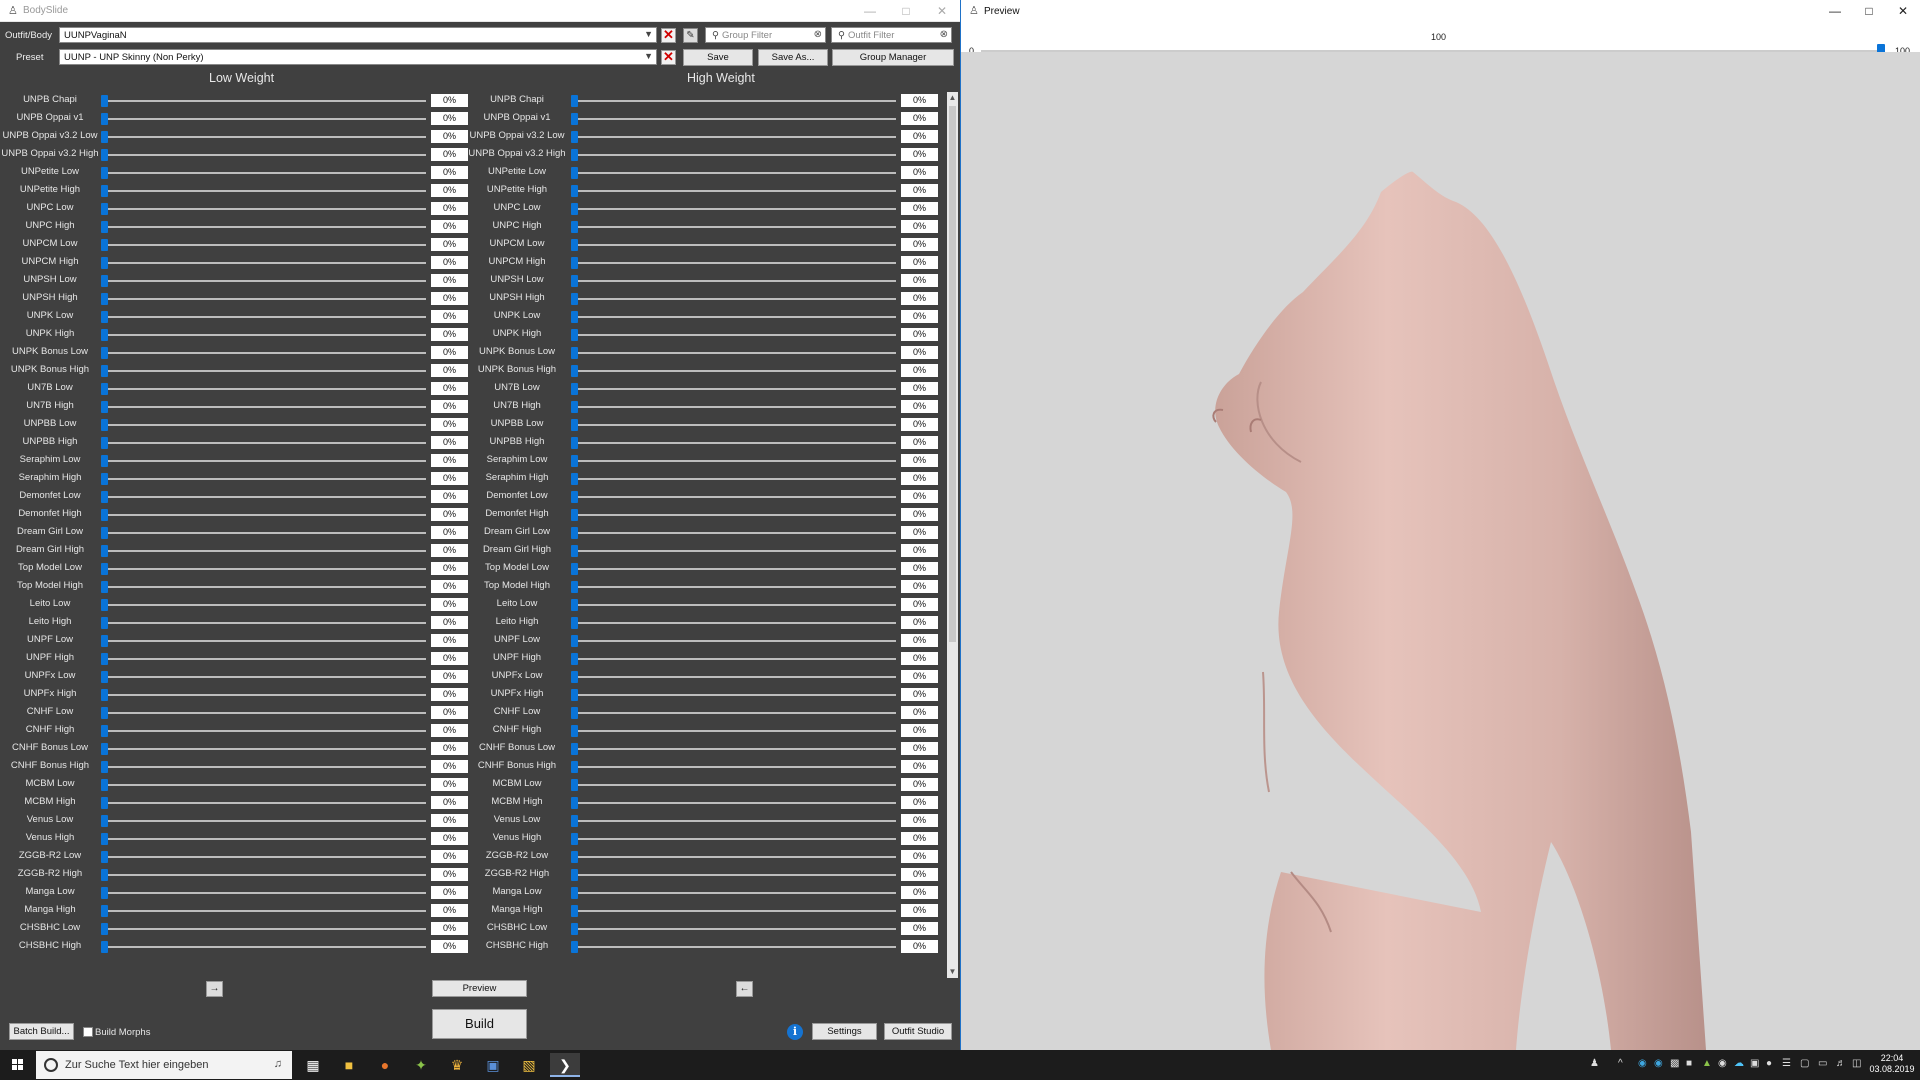 The width and height of the screenshot is (1920, 1080). What do you see at coordinates (1620, 1063) in the screenshot?
I see `chevron-up-icon: ^` at bounding box center [1620, 1063].